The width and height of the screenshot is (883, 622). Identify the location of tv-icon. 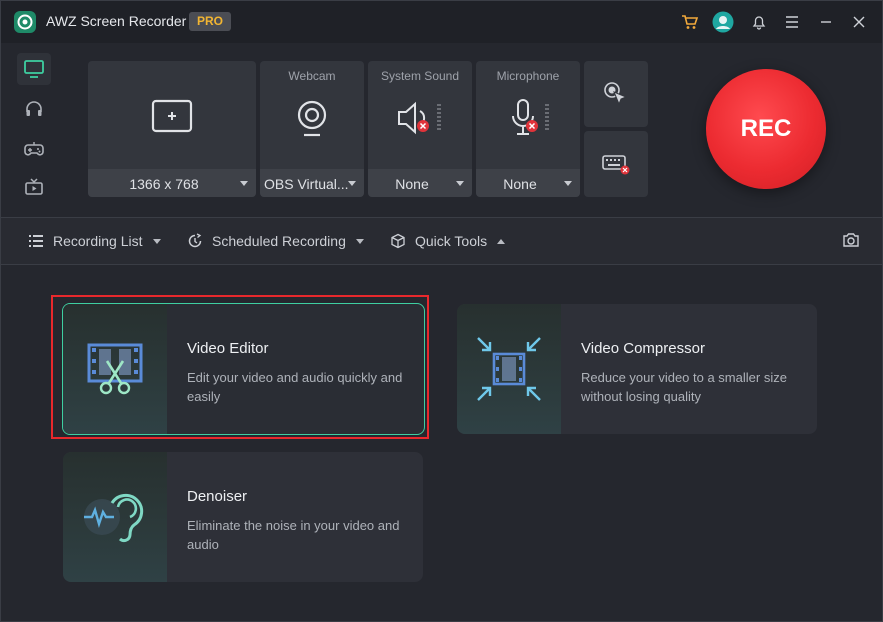
(34, 186).